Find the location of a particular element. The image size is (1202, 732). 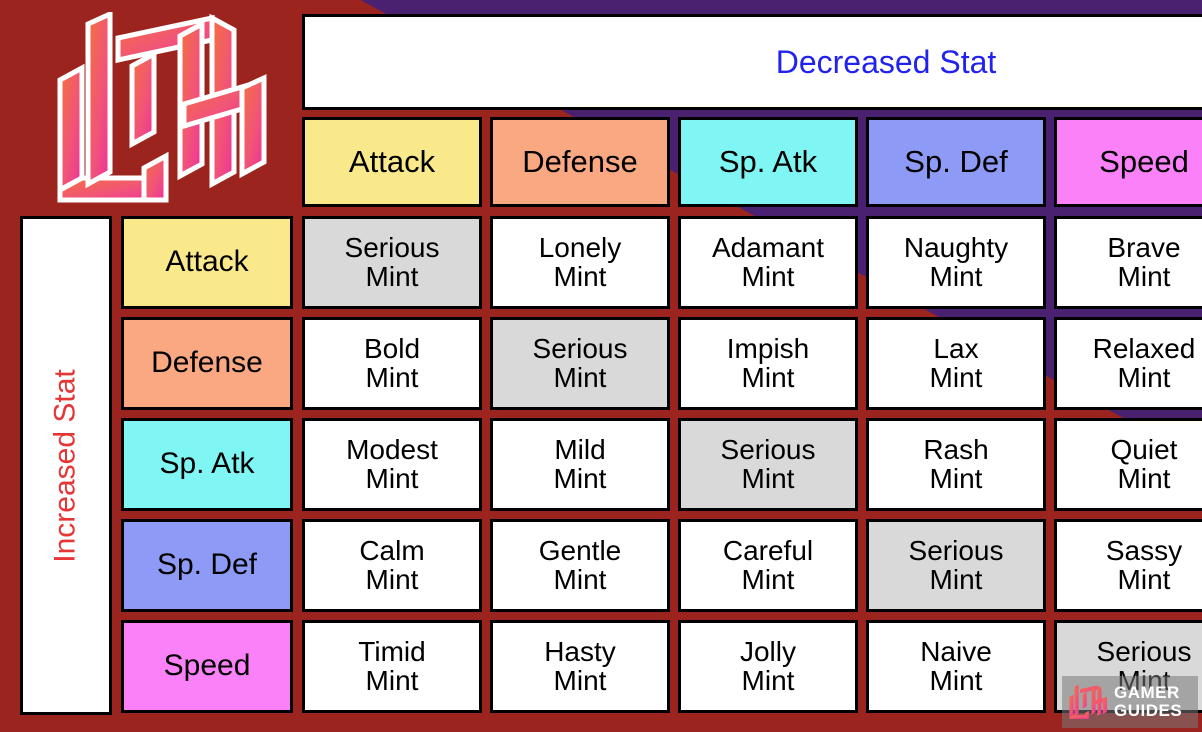

cell-attack-spdef: Naughty Mint is located at coordinates (956, 262).